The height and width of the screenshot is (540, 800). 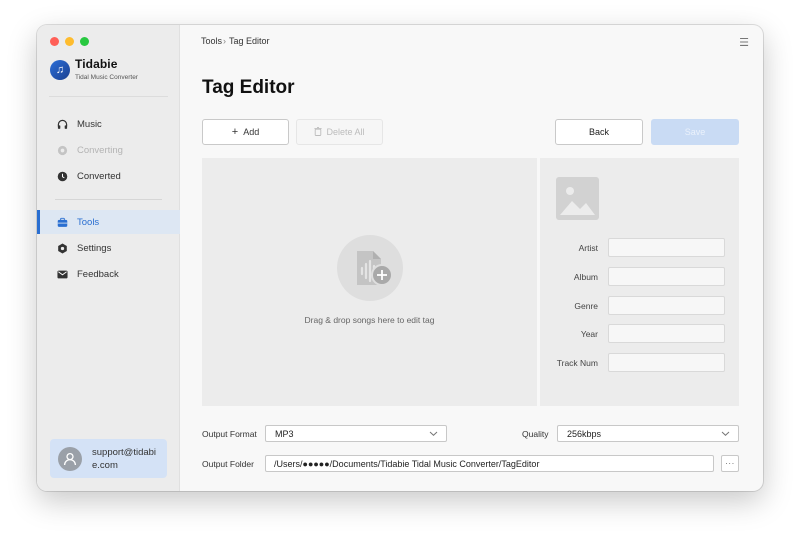 I want to click on quality-select: 256kbps, so click(x=648, y=433).